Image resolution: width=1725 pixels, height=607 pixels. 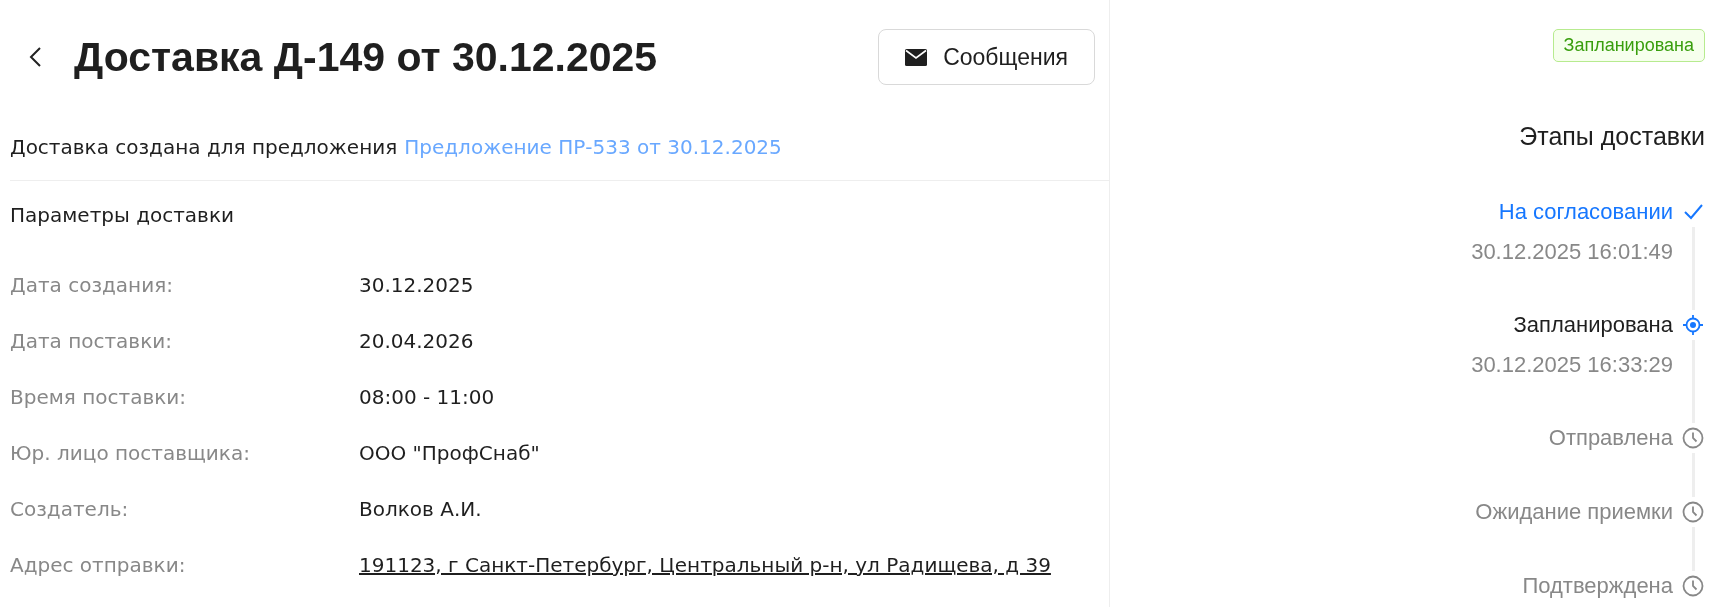 What do you see at coordinates (98, 397) in the screenshot?
I see `field-label: Время поставки:` at bounding box center [98, 397].